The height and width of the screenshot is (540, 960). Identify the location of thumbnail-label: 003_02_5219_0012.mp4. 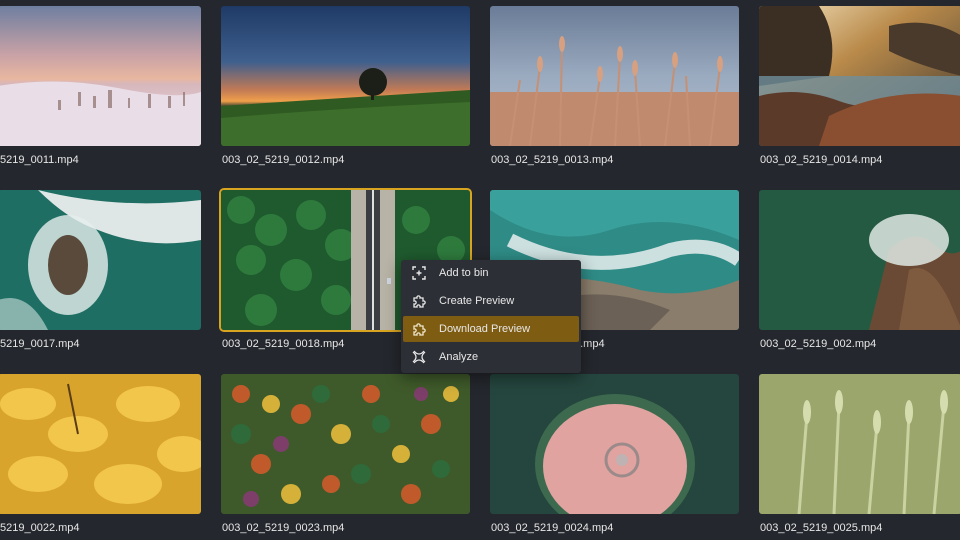
(283, 160).